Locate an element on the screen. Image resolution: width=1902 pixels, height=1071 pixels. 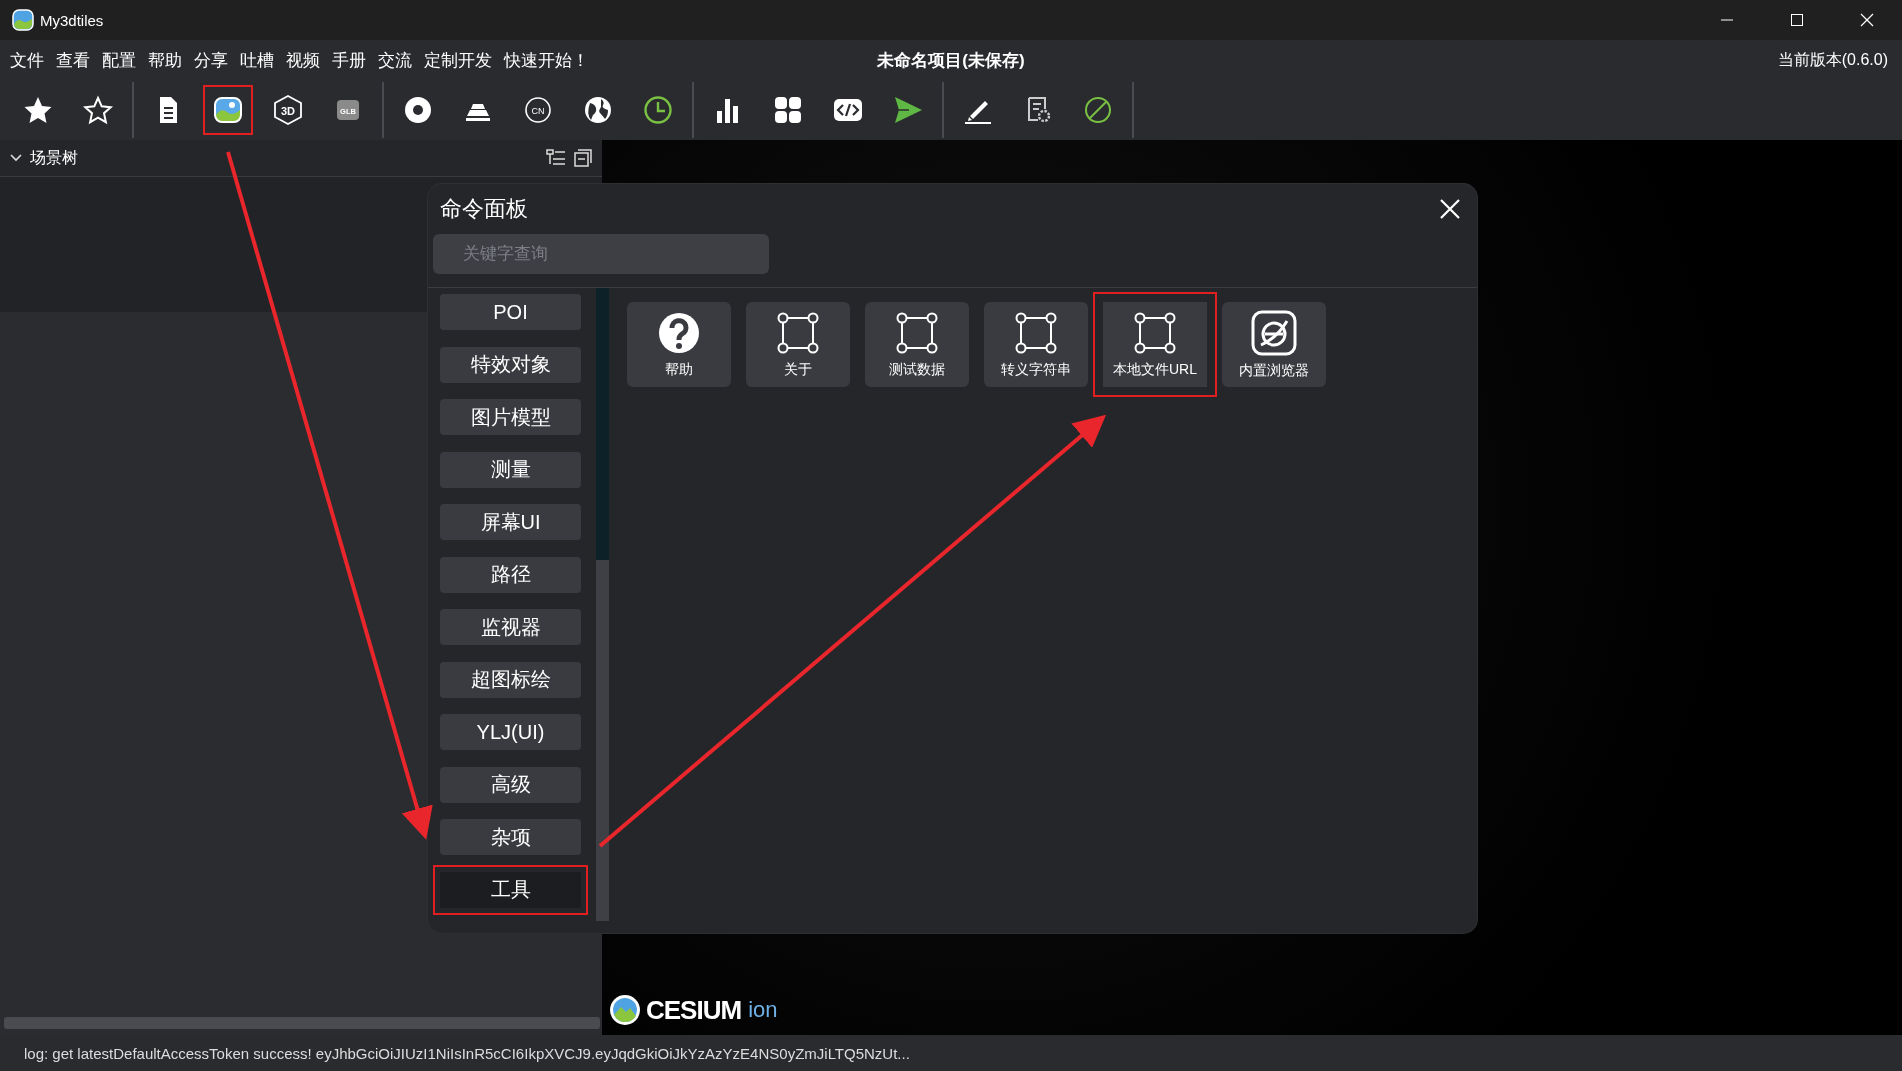
menu-item: 配置 is located at coordinates (119, 60).